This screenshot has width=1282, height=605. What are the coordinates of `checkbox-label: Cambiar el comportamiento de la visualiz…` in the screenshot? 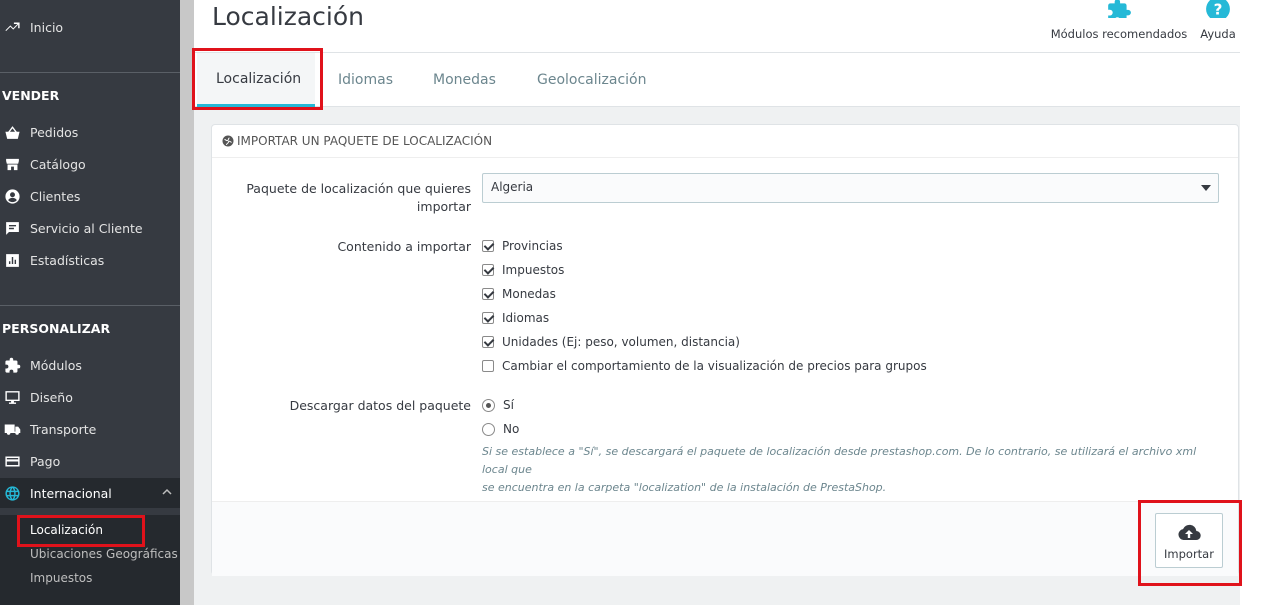 It's located at (714, 366).